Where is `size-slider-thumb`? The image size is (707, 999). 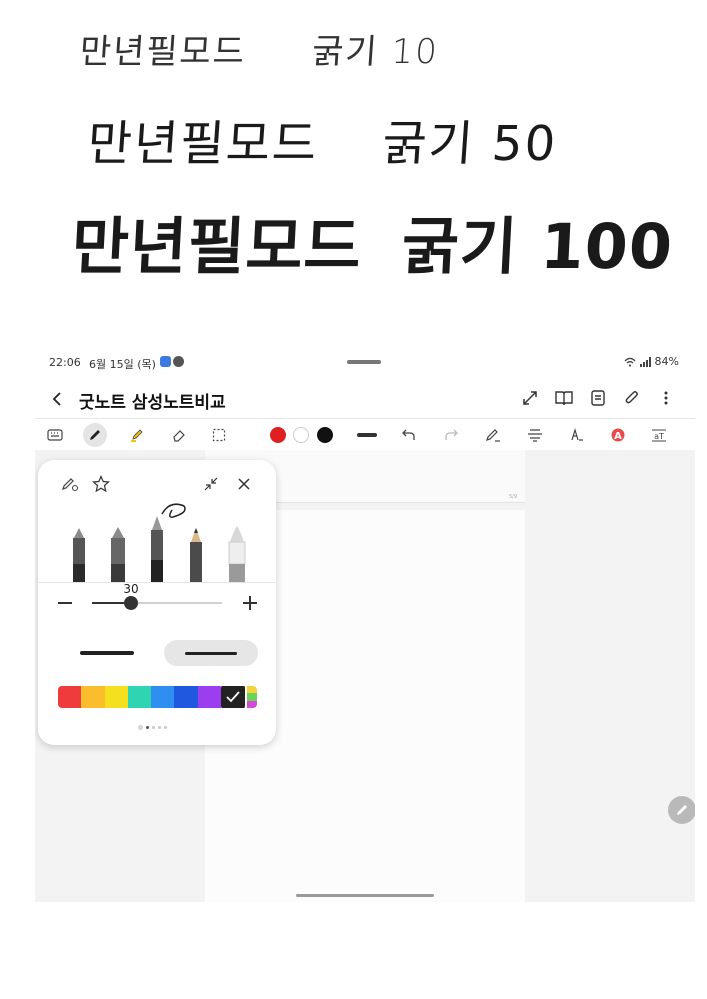 size-slider-thumb is located at coordinates (131, 603).